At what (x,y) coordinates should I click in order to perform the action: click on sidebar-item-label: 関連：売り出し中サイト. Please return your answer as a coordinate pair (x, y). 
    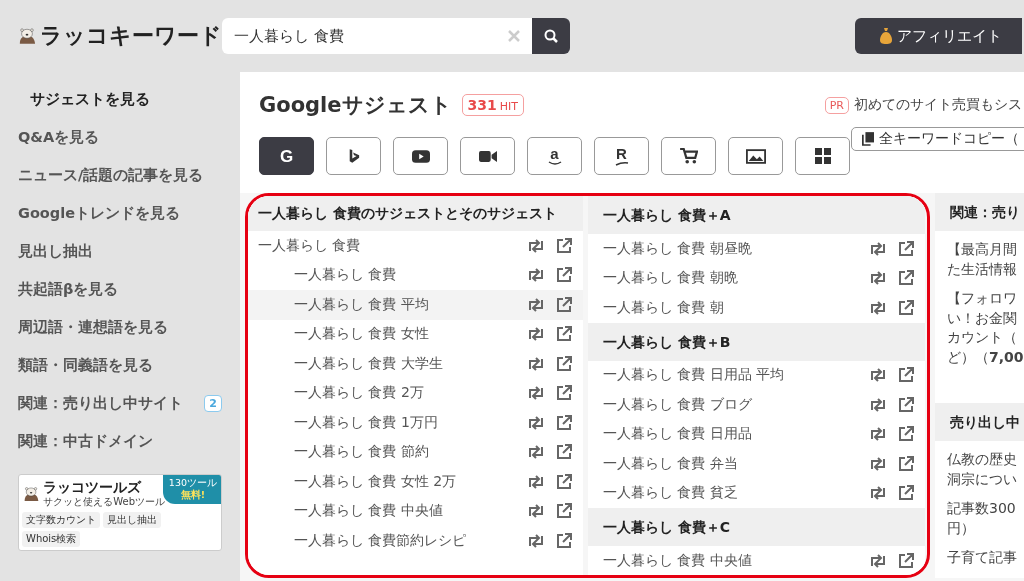
    Looking at the image, I should click on (100, 403).